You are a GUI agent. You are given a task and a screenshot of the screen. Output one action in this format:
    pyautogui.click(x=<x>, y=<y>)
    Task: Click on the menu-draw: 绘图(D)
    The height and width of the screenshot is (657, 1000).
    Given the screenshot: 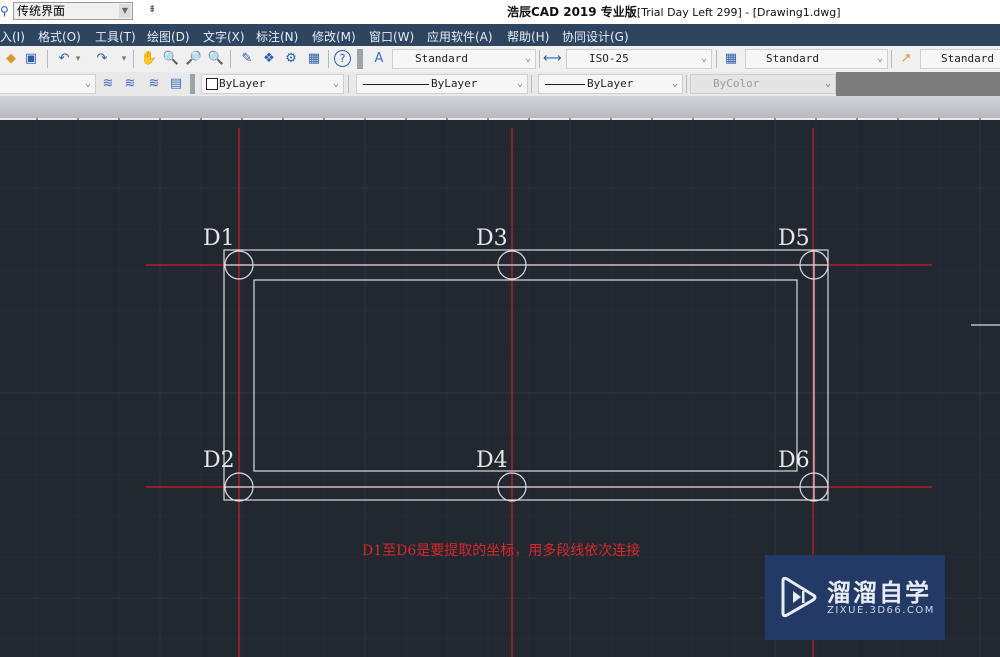 What is the action you would take?
    pyautogui.click(x=168, y=36)
    